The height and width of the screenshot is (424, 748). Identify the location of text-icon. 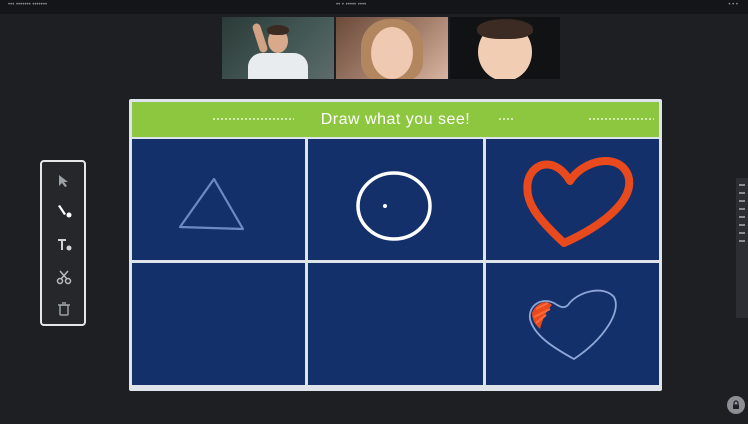
(65, 245).